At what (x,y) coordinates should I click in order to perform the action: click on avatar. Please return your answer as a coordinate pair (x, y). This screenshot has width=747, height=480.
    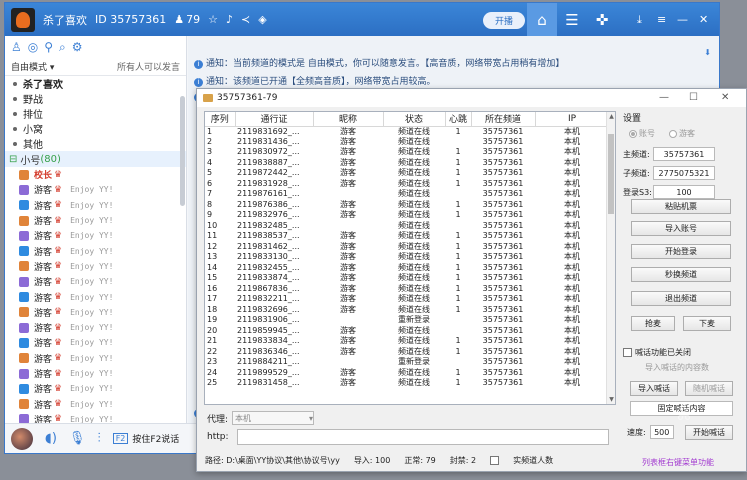
    Looking at the image, I should click on (22, 438).